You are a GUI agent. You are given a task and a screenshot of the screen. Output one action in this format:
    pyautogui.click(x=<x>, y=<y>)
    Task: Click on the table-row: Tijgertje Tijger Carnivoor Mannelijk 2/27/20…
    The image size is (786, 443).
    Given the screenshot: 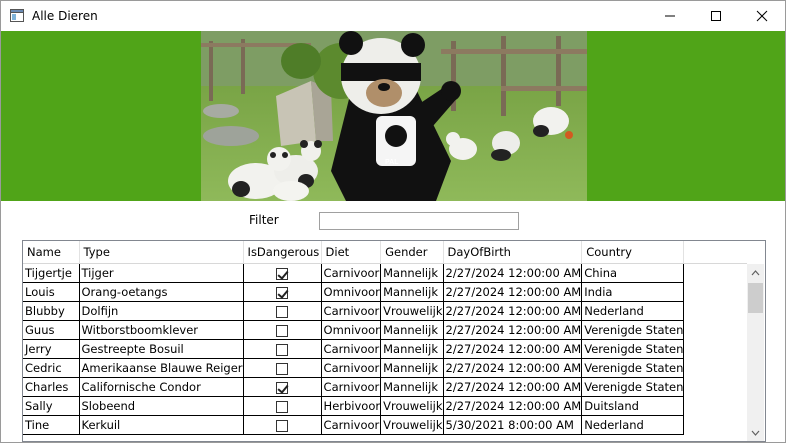 What is the action you would take?
    pyautogui.click(x=354, y=273)
    